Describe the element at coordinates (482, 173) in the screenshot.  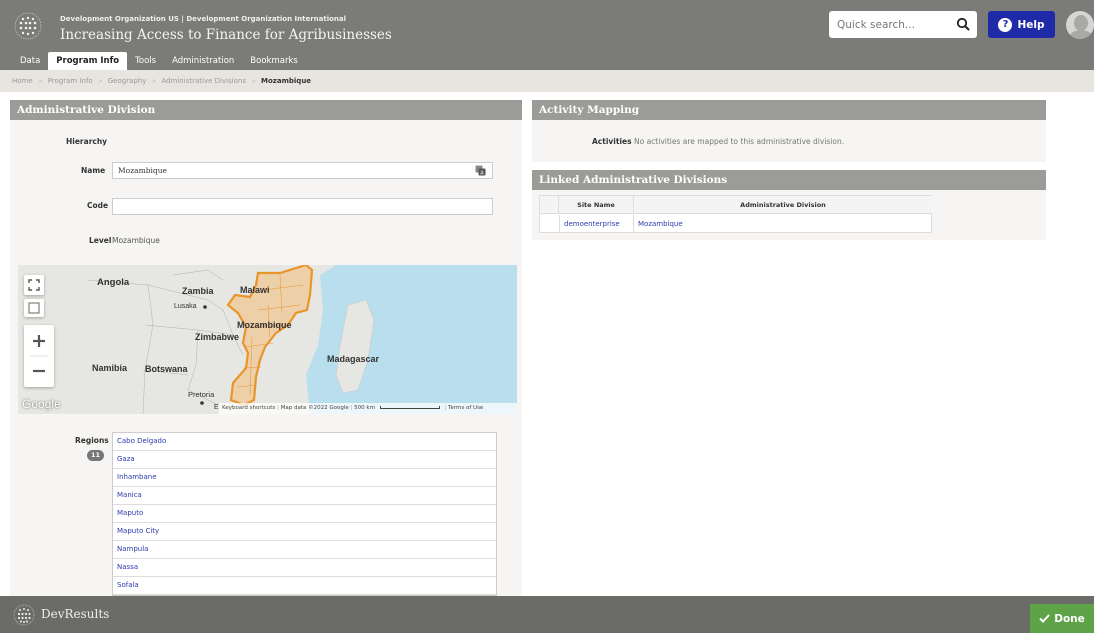
I see `svg-text: A` at that location.